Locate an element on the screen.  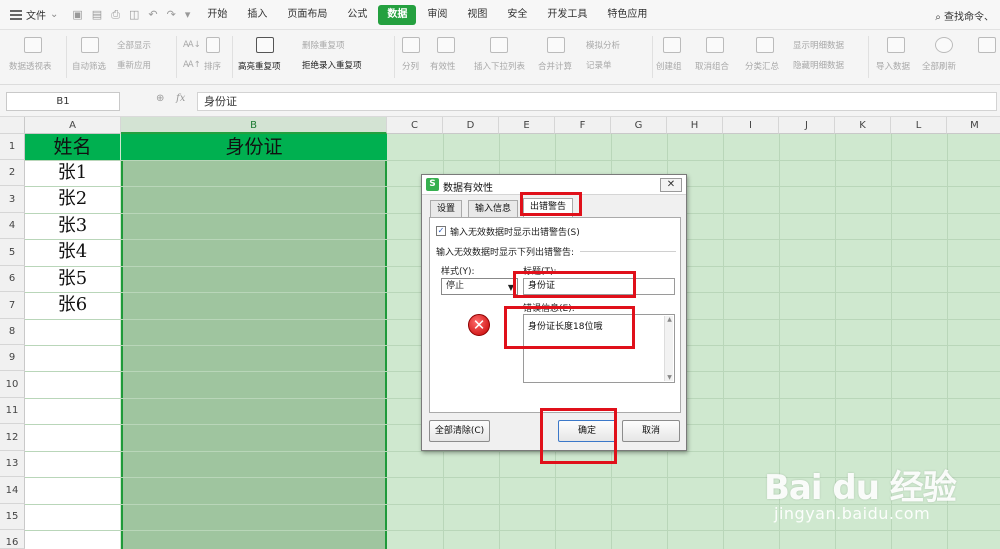
tab-review: 审阅 is located at coordinates (437, 15).